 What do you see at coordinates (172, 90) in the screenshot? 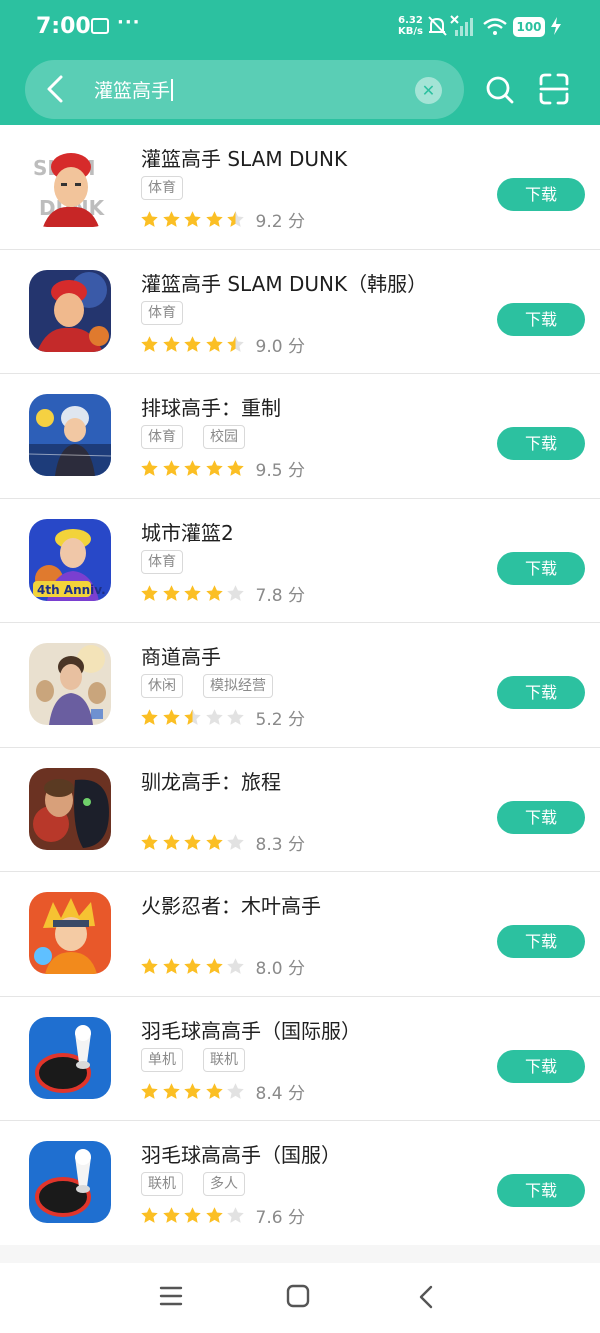
I see `text-caret` at bounding box center [172, 90].